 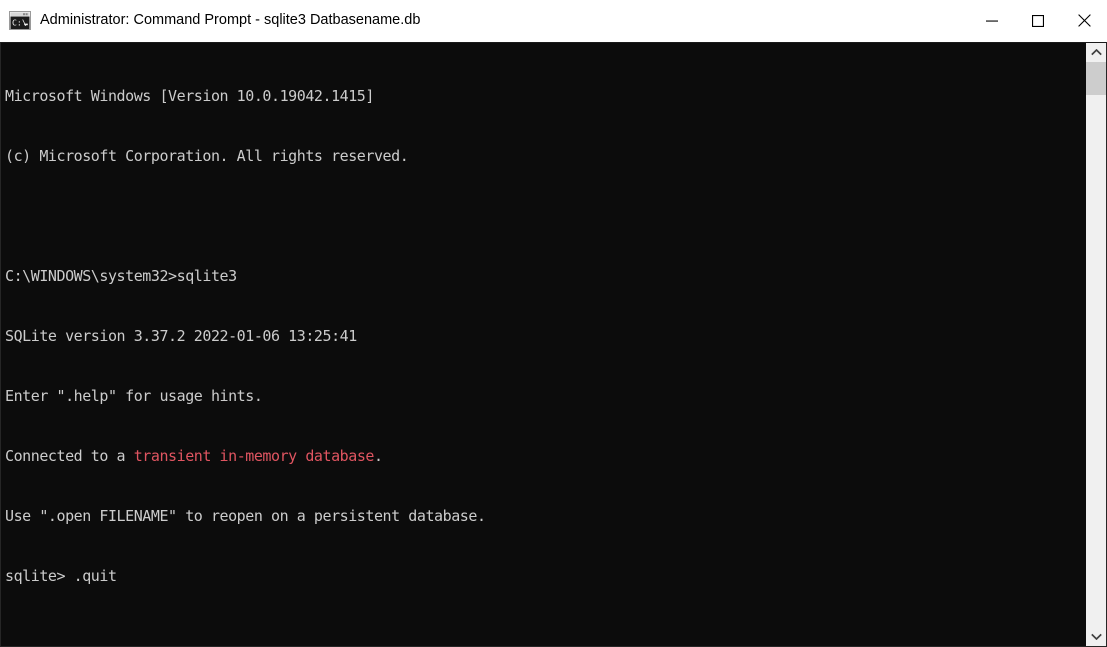 I want to click on terminal-line-prefix: Connected to a, so click(x=69, y=456).